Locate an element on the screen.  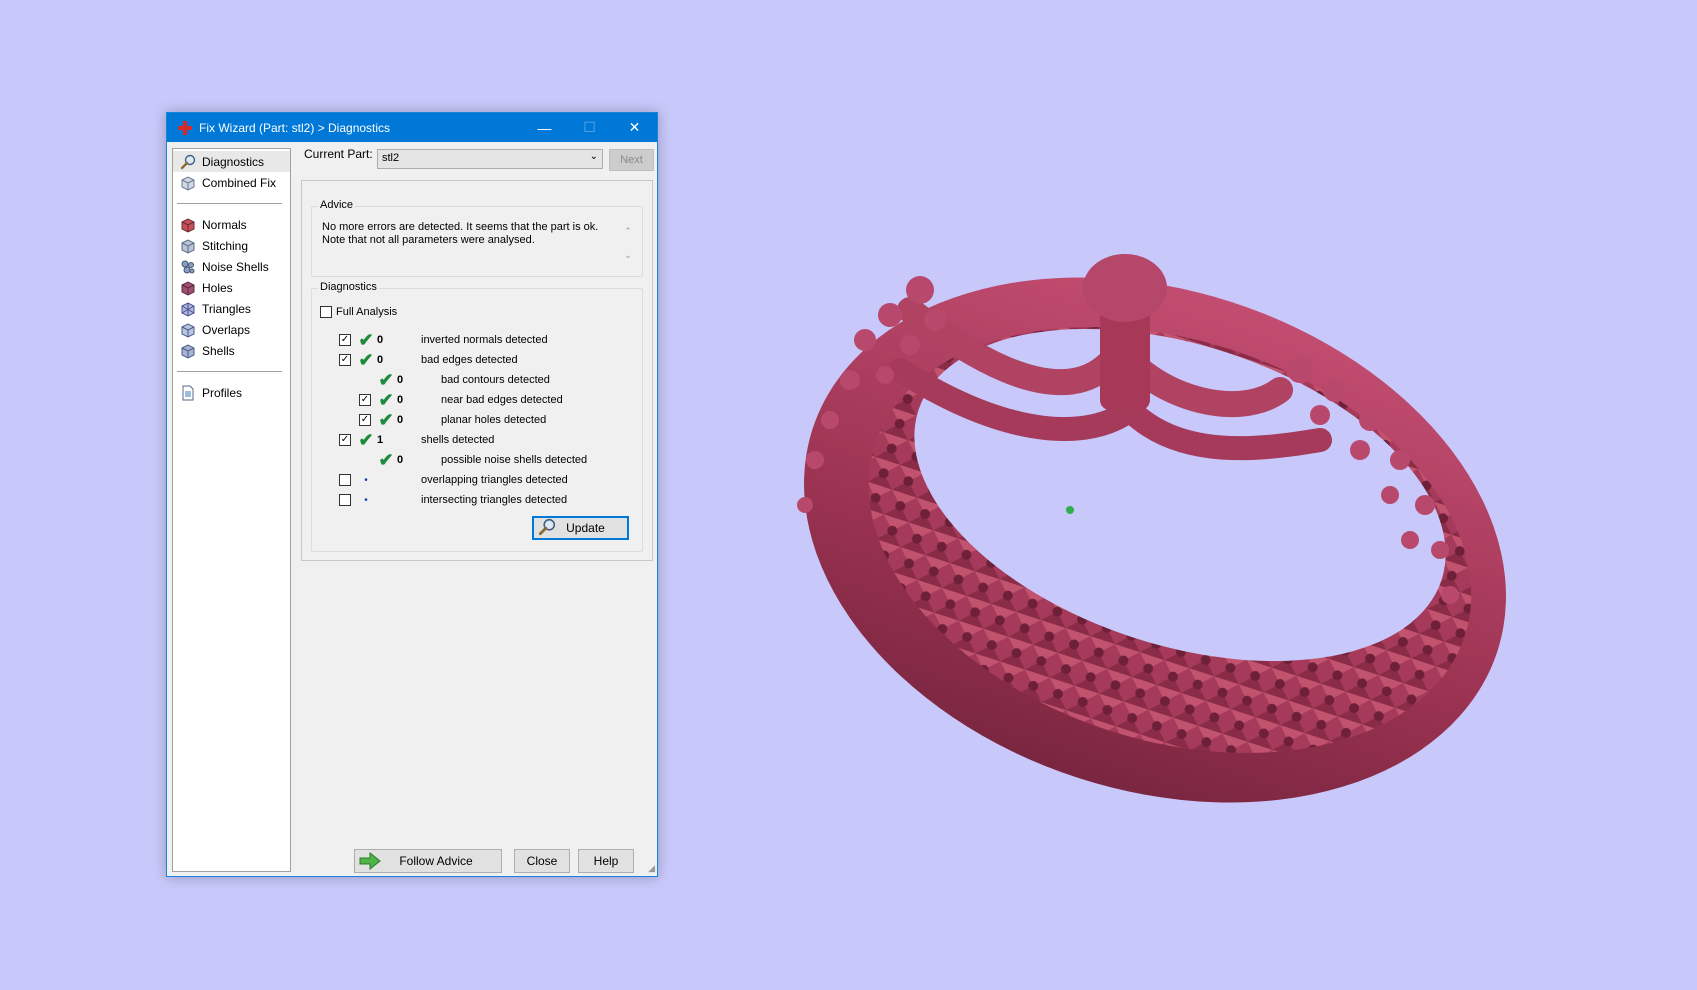
nav-item-label: Noise Shells is located at coordinates (235, 266).